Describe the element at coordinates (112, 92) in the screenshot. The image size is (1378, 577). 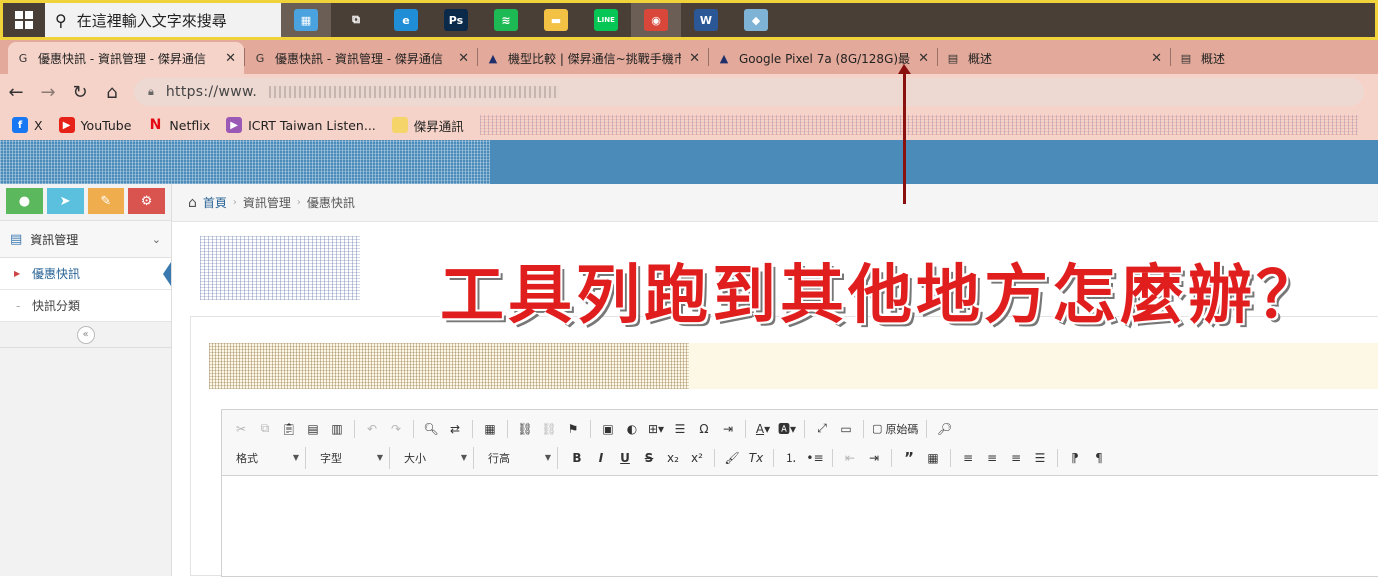
I see `home-button: ⌂` at that location.